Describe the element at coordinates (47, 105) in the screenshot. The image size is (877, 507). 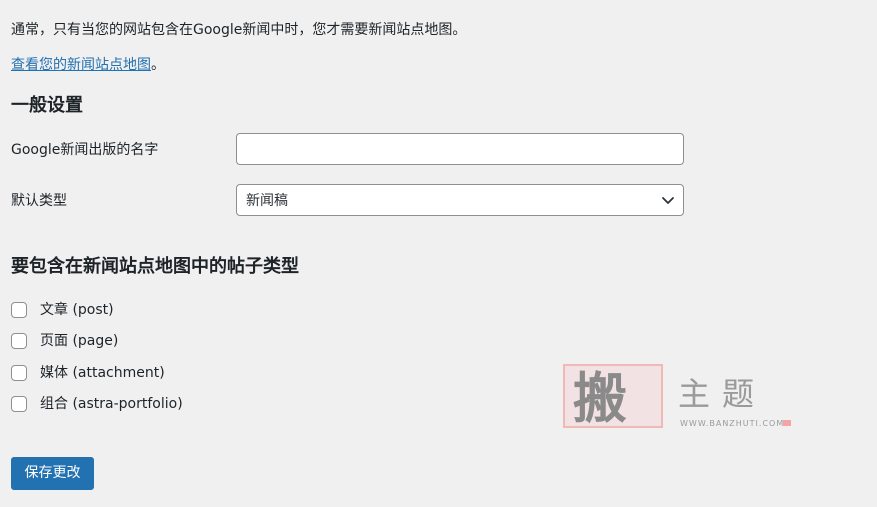
I see `general-settings-heading: 一般设置` at that location.